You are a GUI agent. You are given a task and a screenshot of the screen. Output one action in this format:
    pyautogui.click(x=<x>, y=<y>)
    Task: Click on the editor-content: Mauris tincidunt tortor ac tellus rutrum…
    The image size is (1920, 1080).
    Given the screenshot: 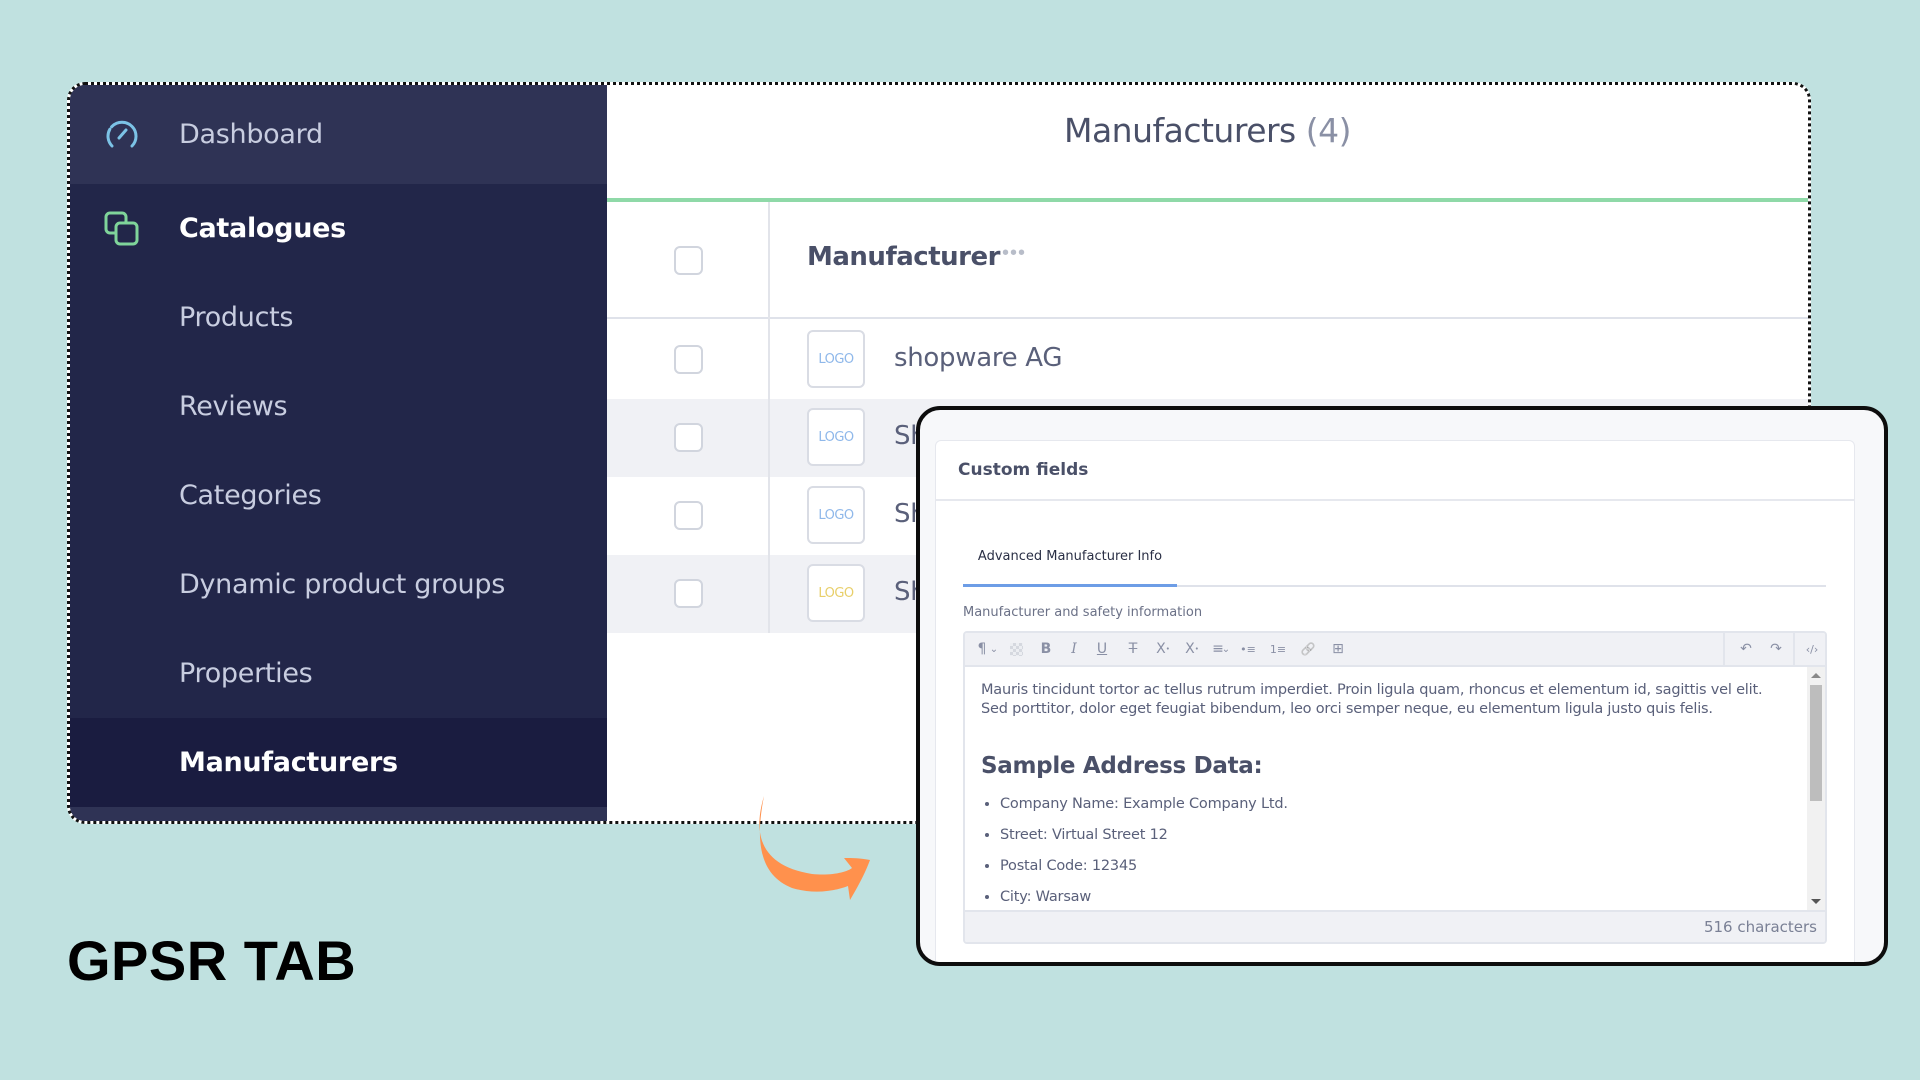 What is the action you would take?
    pyautogui.click(x=1386, y=788)
    